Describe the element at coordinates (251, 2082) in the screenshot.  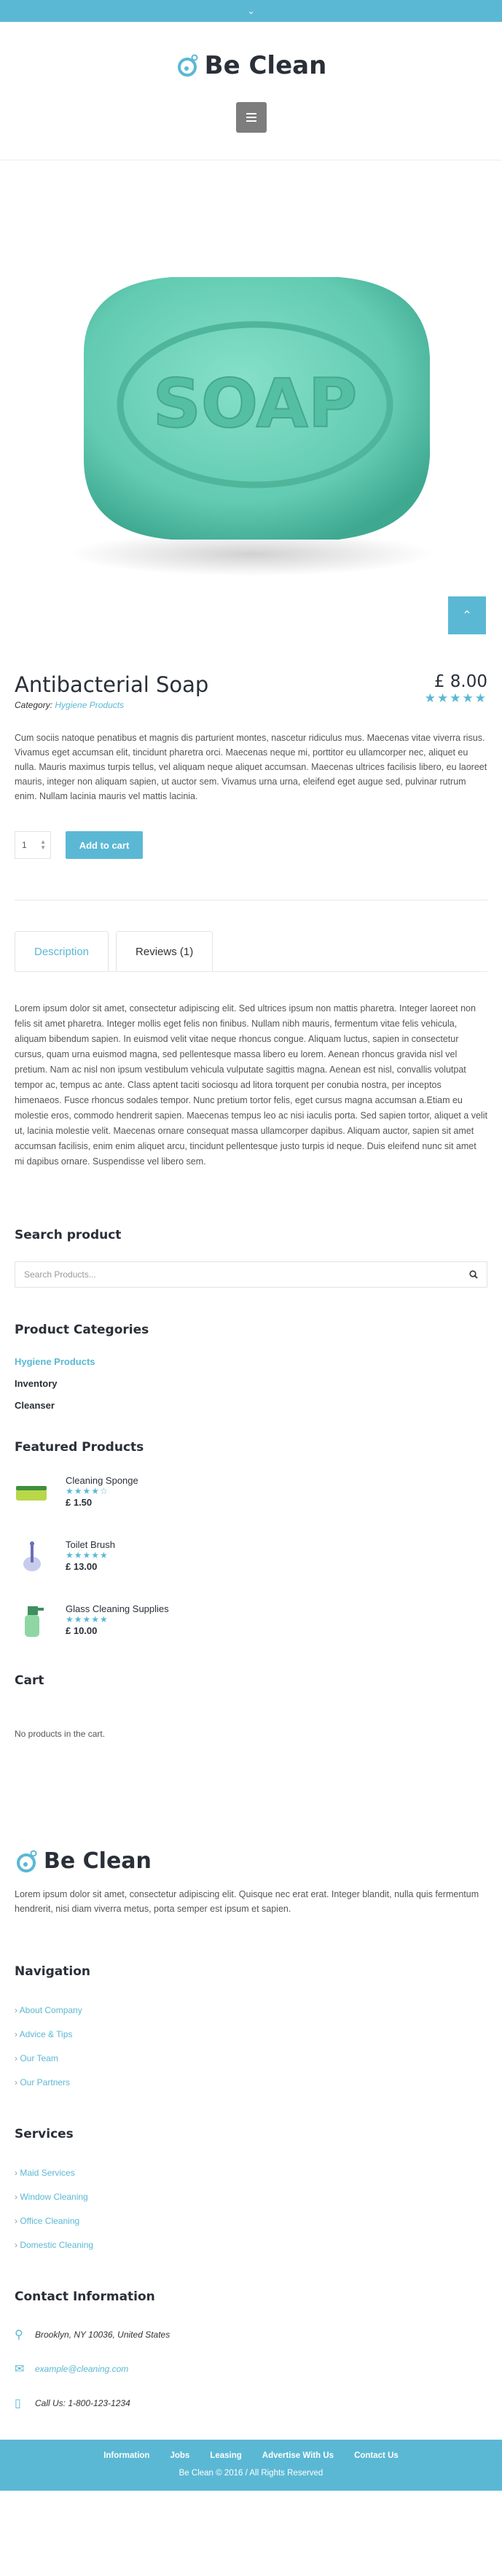
I see `footer-nav-partners: Our Partners` at that location.